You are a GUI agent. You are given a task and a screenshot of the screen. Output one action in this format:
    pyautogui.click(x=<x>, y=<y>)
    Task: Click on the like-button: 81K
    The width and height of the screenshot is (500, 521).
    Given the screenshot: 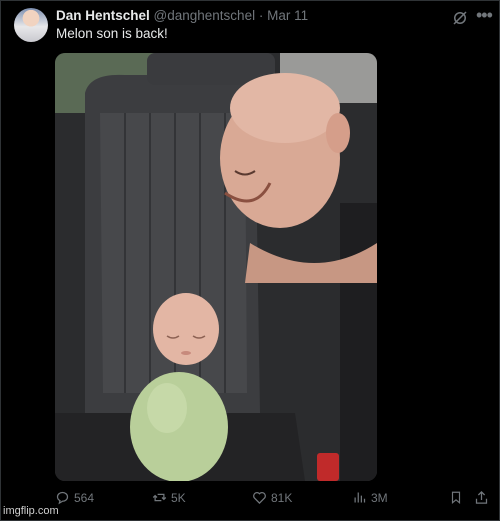 What is the action you would take?
    pyautogui.click(x=272, y=497)
    